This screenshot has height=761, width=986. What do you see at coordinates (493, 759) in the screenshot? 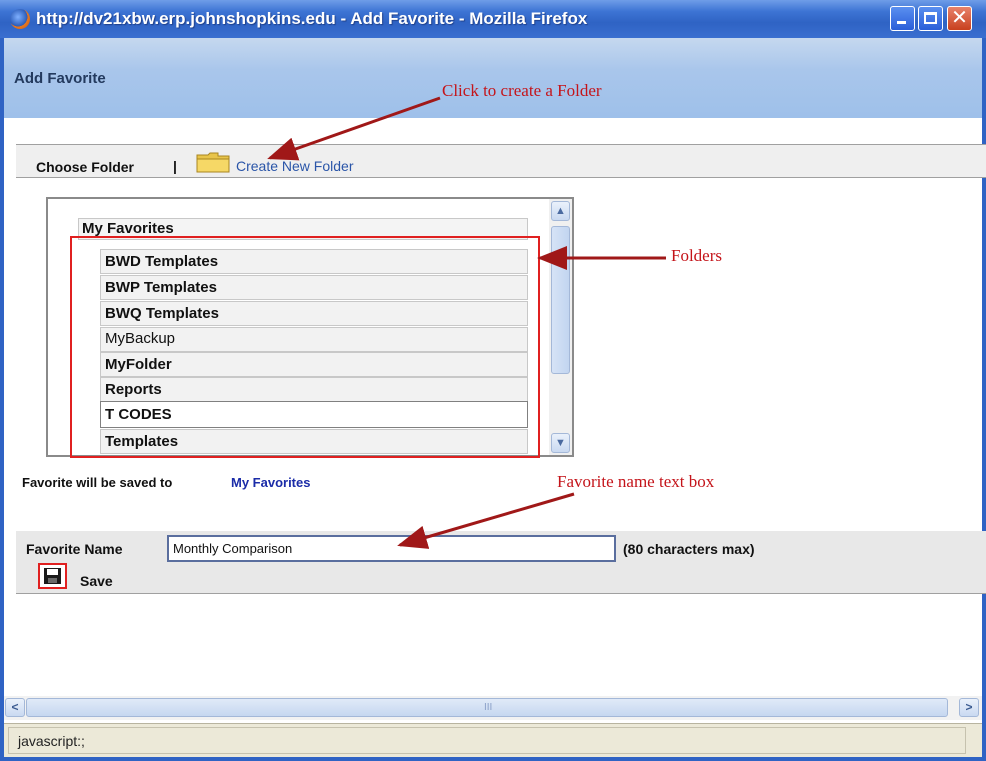
I see `window-frame-bottom` at bounding box center [493, 759].